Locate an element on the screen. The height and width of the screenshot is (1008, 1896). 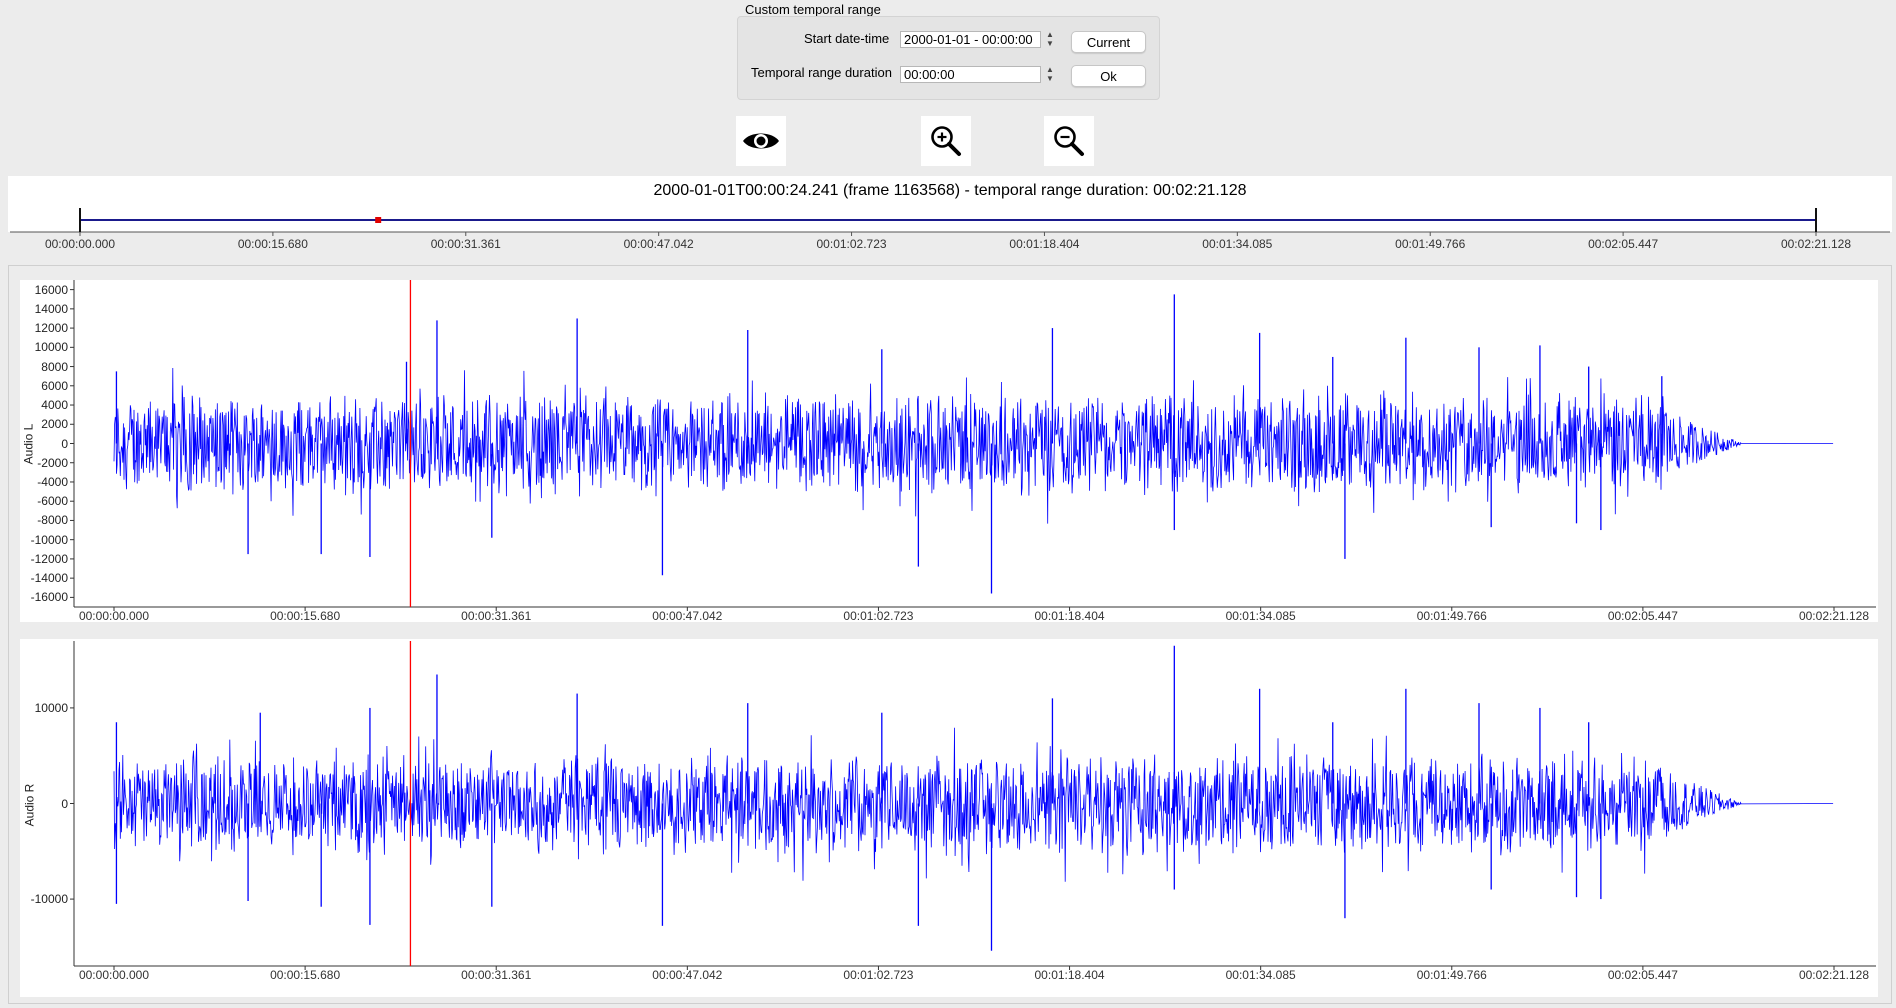
y-tick-label: -4000 is located at coordinates (52, 481).